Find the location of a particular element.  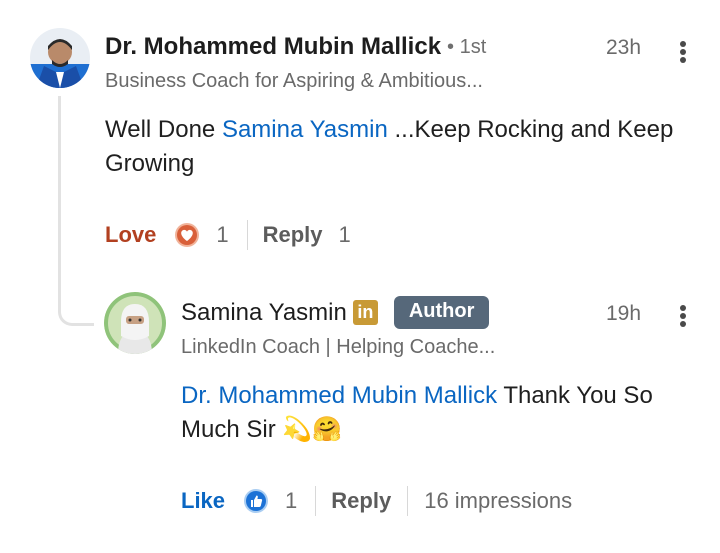

emoji-sparkle-hug: 💫🤗 is located at coordinates (312, 429).